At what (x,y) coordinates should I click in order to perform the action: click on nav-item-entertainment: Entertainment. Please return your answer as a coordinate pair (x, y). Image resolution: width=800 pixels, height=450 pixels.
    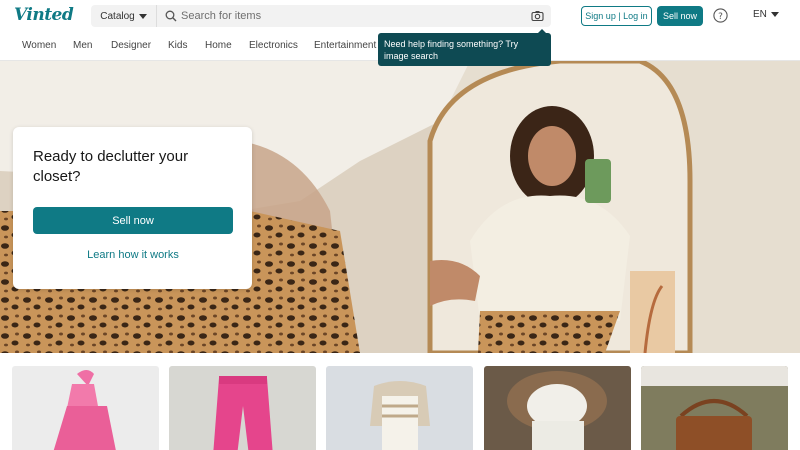
    Looking at the image, I should click on (345, 45).